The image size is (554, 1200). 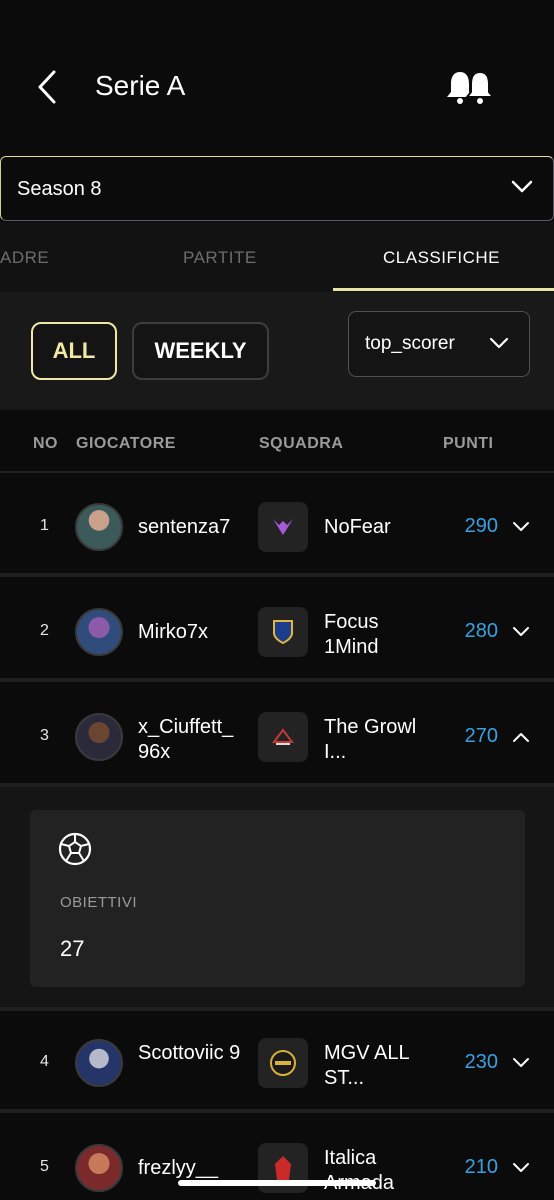 I want to click on player-name: Mirko7x, so click(x=173, y=632).